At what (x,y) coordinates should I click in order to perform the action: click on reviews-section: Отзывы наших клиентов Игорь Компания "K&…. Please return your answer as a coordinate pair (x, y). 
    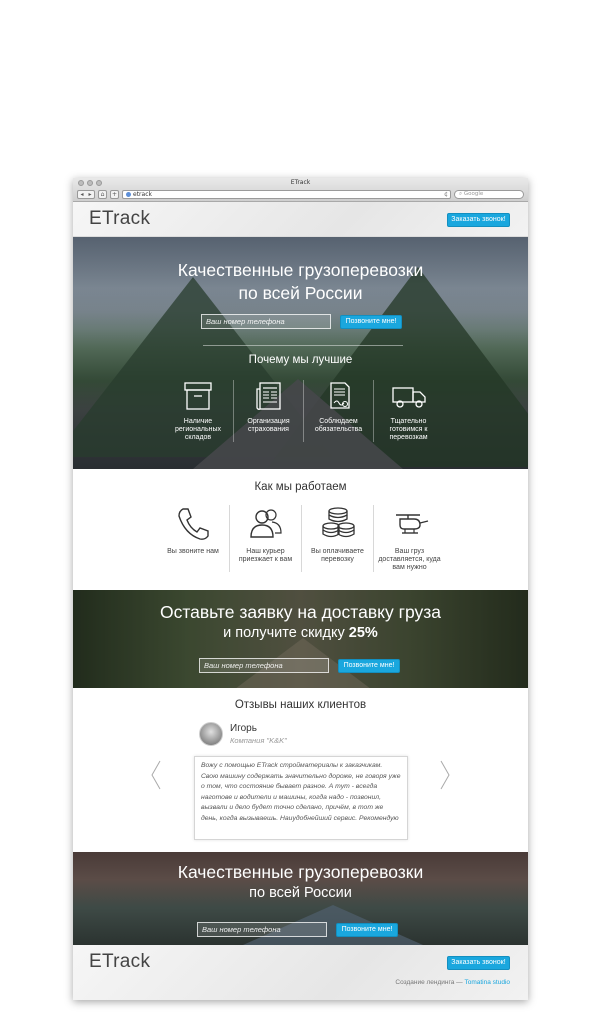
    Looking at the image, I should click on (300, 770).